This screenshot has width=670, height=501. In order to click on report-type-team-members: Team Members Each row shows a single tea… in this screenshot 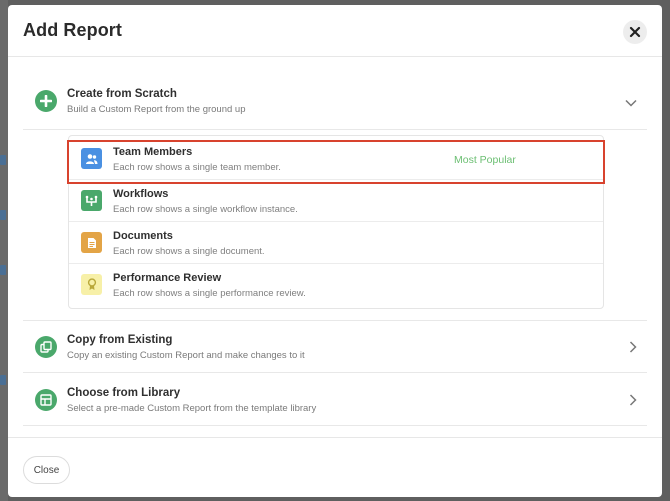, I will do `click(336, 159)`.